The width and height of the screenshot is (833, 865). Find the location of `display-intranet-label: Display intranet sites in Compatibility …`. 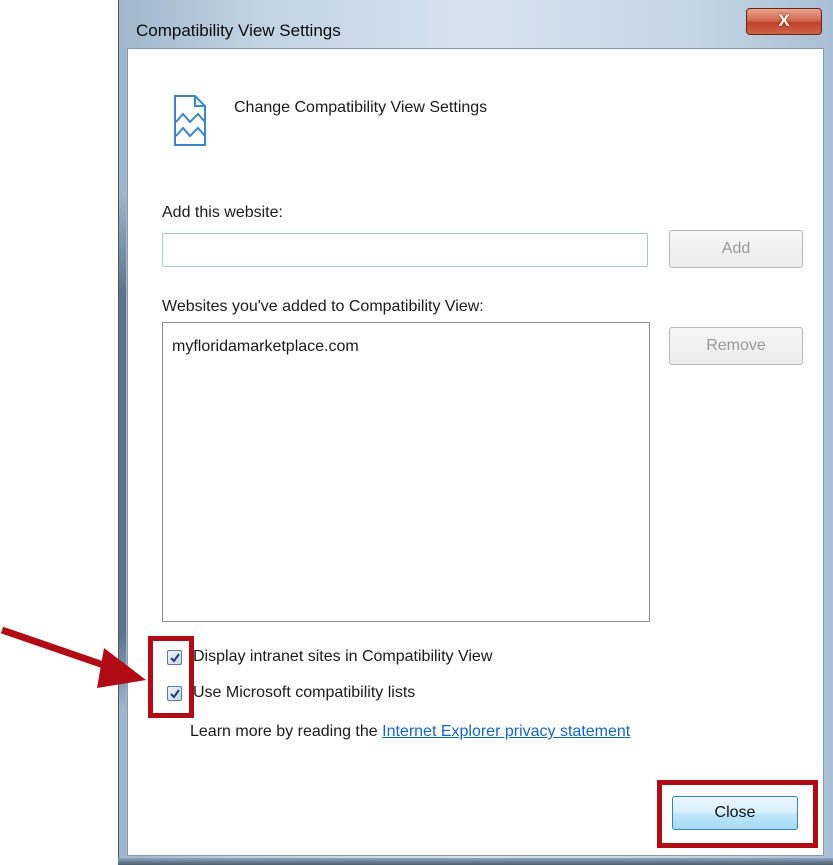

display-intranet-label: Display intranet sites in Compatibility … is located at coordinates (343, 656).